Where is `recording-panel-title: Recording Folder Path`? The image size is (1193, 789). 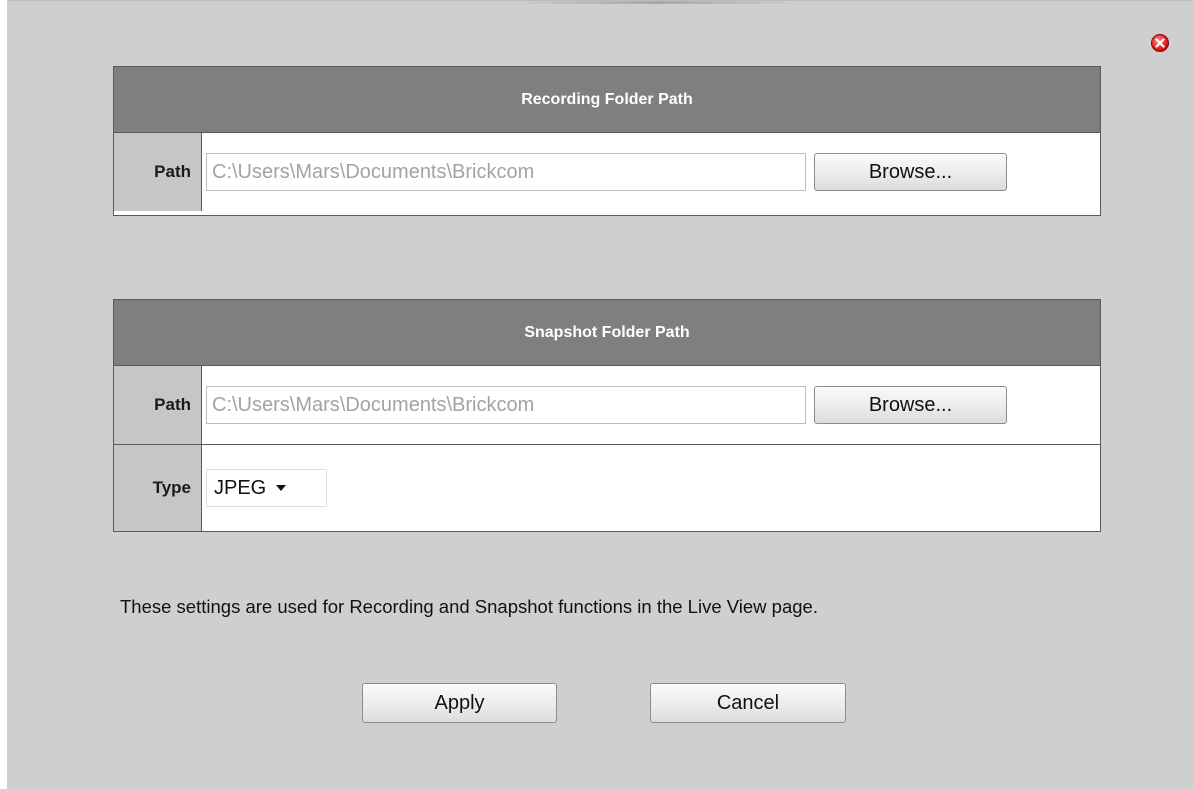
recording-panel-title: Recording Folder Path is located at coordinates (607, 100).